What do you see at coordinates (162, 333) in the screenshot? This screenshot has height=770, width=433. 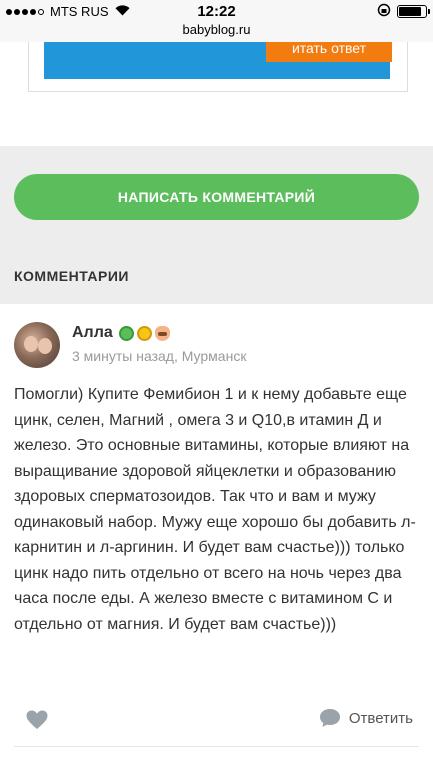 I see `baby-icon` at bounding box center [162, 333].